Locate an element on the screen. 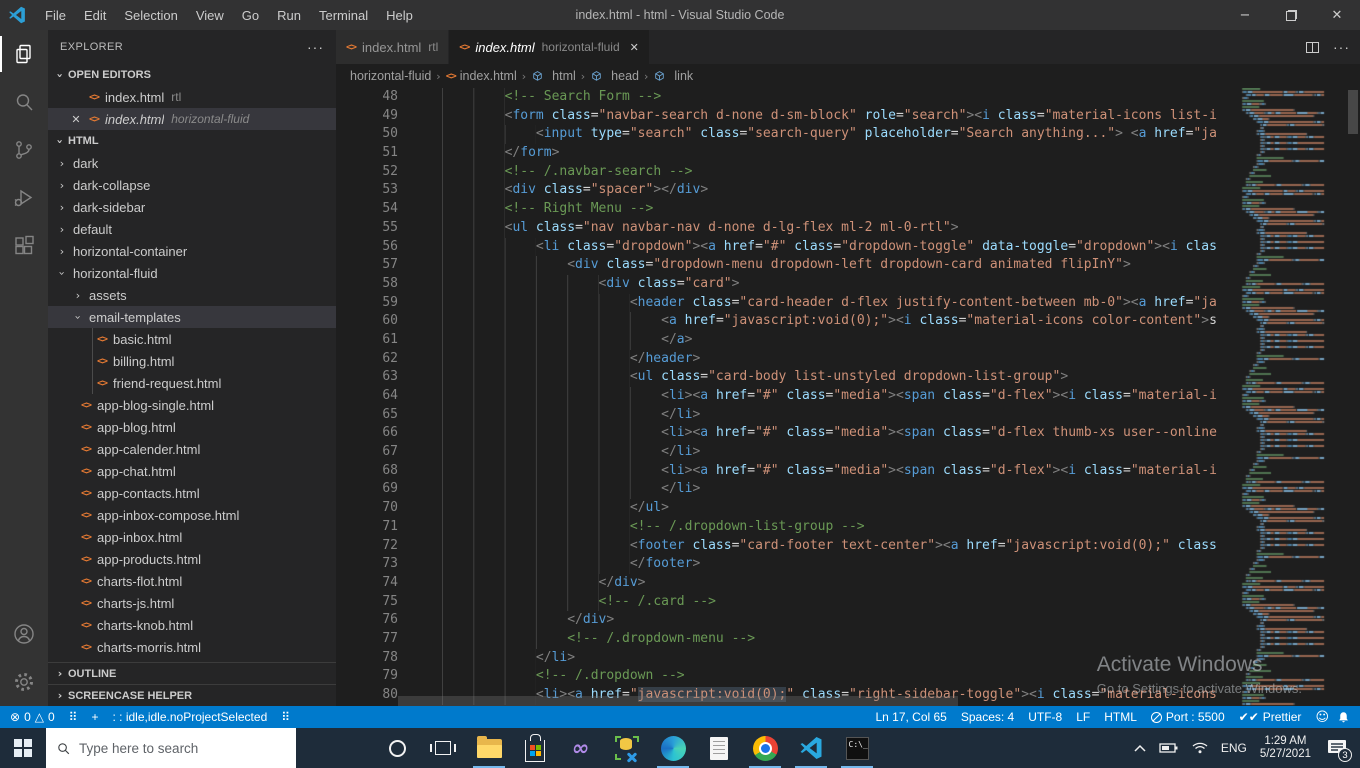  code-line: 61 </a> is located at coordinates (784, 340).